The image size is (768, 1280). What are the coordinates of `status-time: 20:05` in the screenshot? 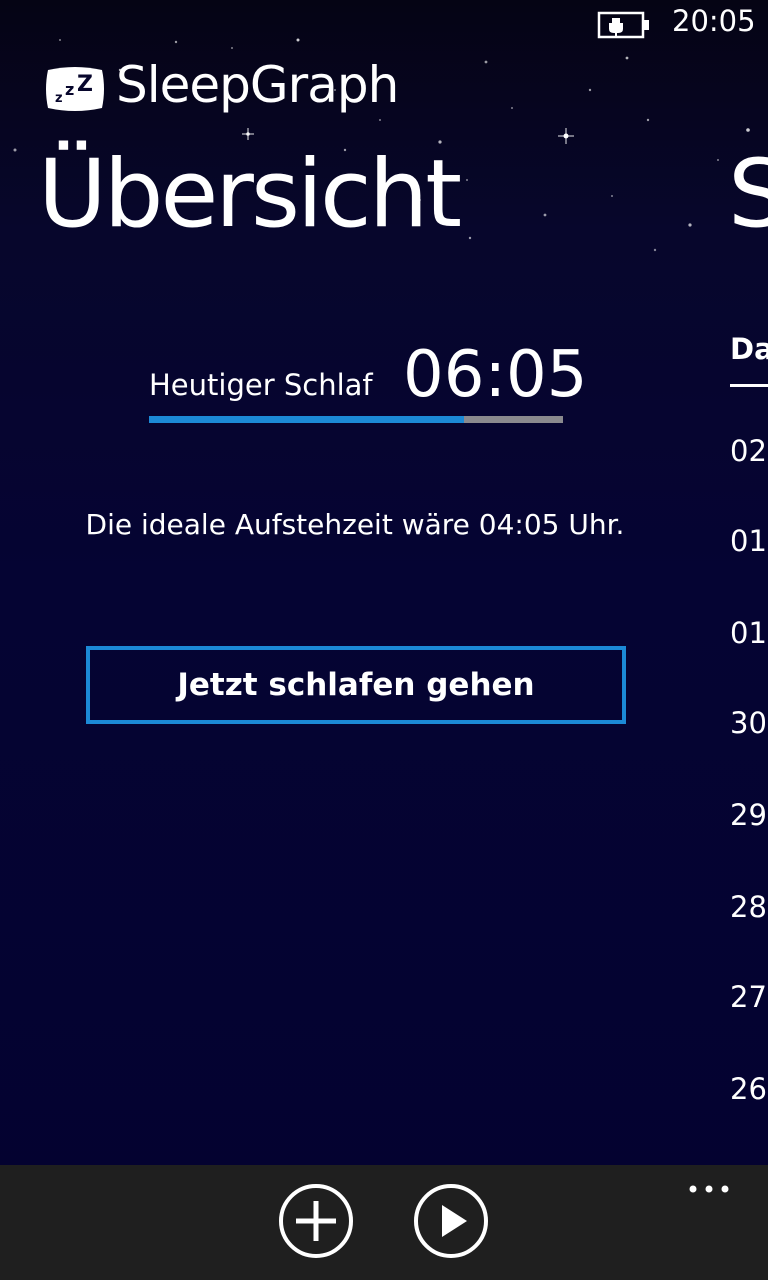 It's located at (714, 21).